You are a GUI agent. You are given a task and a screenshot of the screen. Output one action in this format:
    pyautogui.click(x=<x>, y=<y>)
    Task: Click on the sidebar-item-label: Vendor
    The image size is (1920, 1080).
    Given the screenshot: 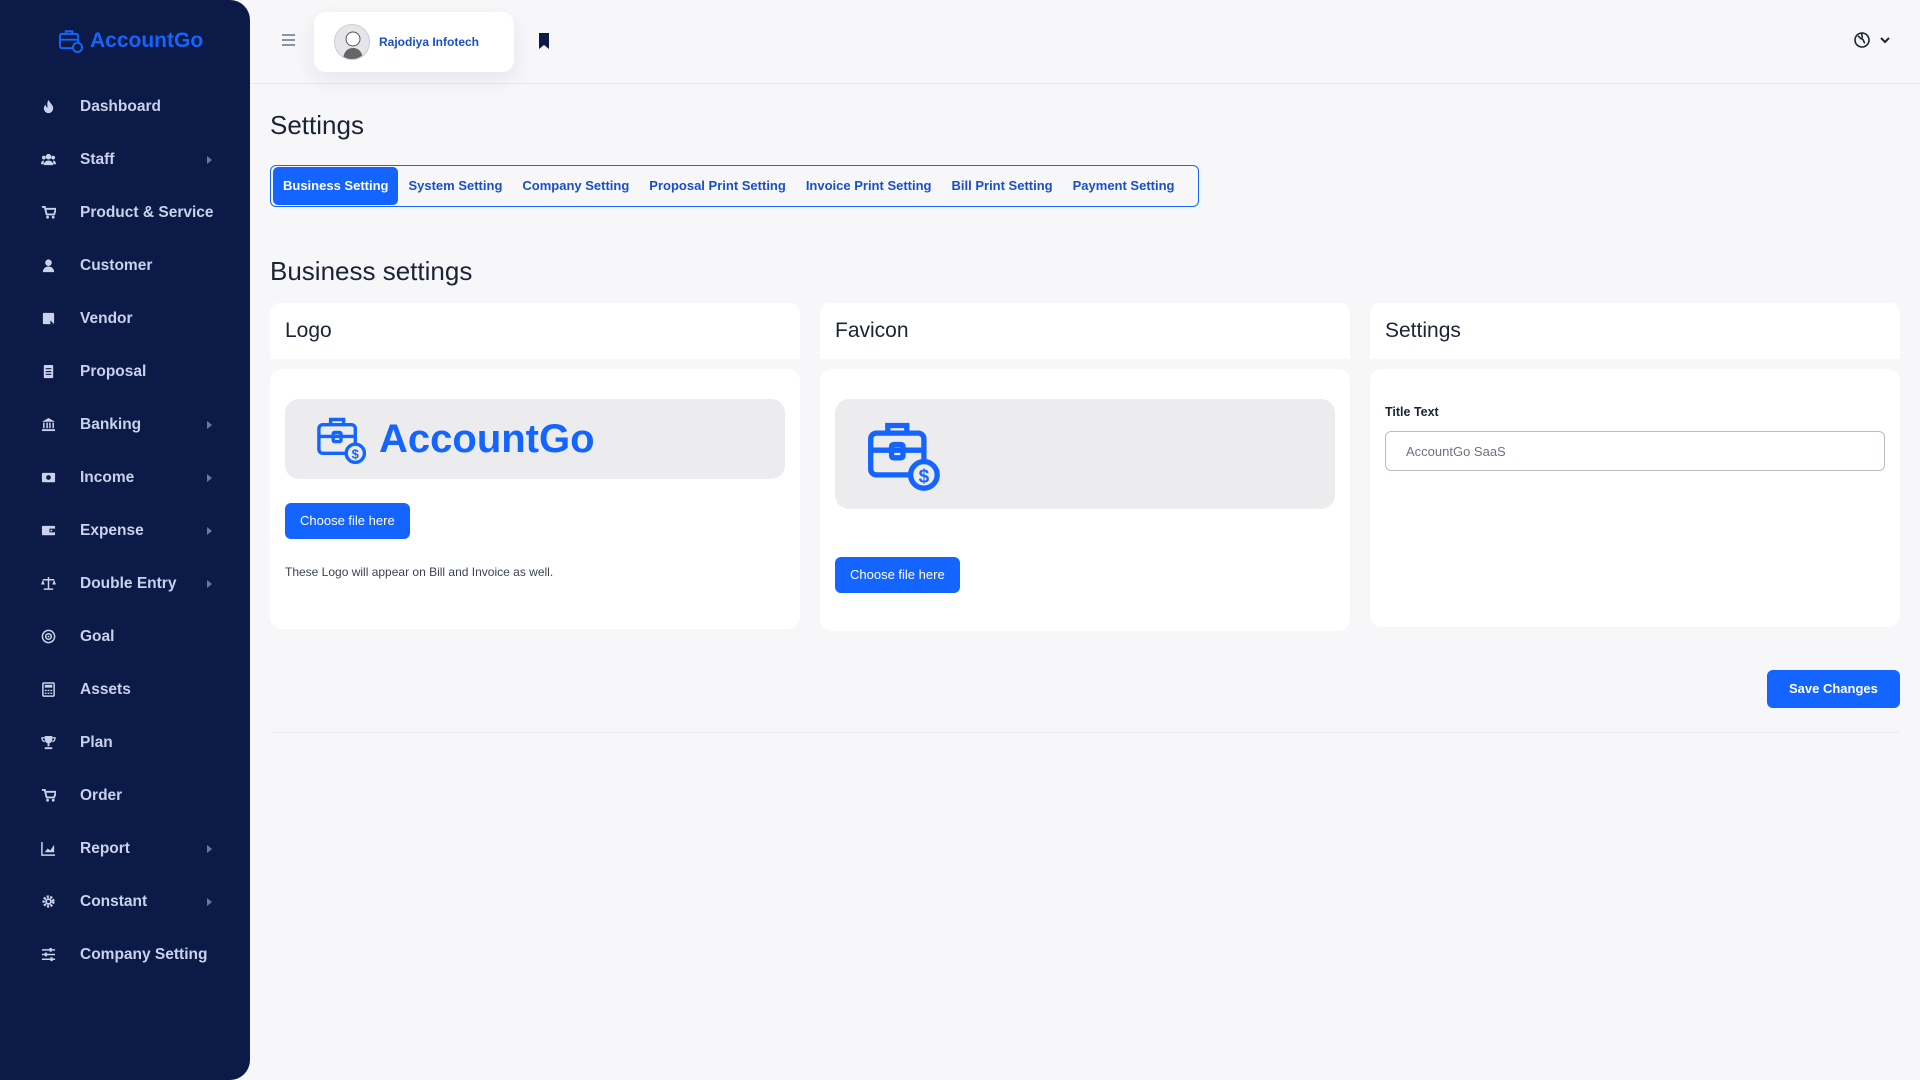 What is the action you would take?
    pyautogui.click(x=106, y=318)
    